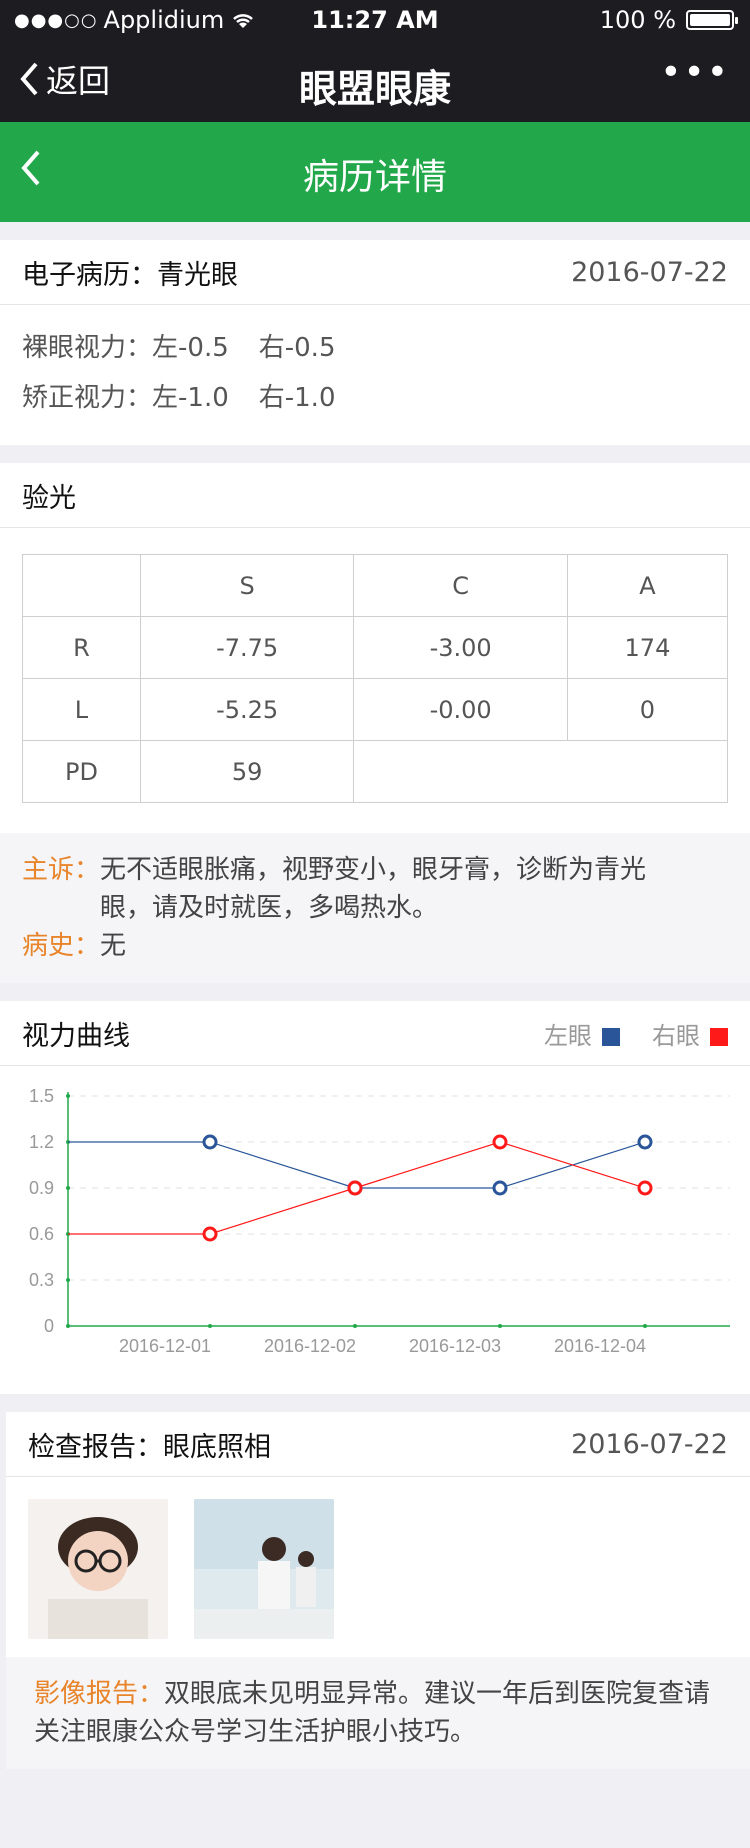 The image size is (750, 1848). I want to click on pd-label: PD, so click(81, 771).